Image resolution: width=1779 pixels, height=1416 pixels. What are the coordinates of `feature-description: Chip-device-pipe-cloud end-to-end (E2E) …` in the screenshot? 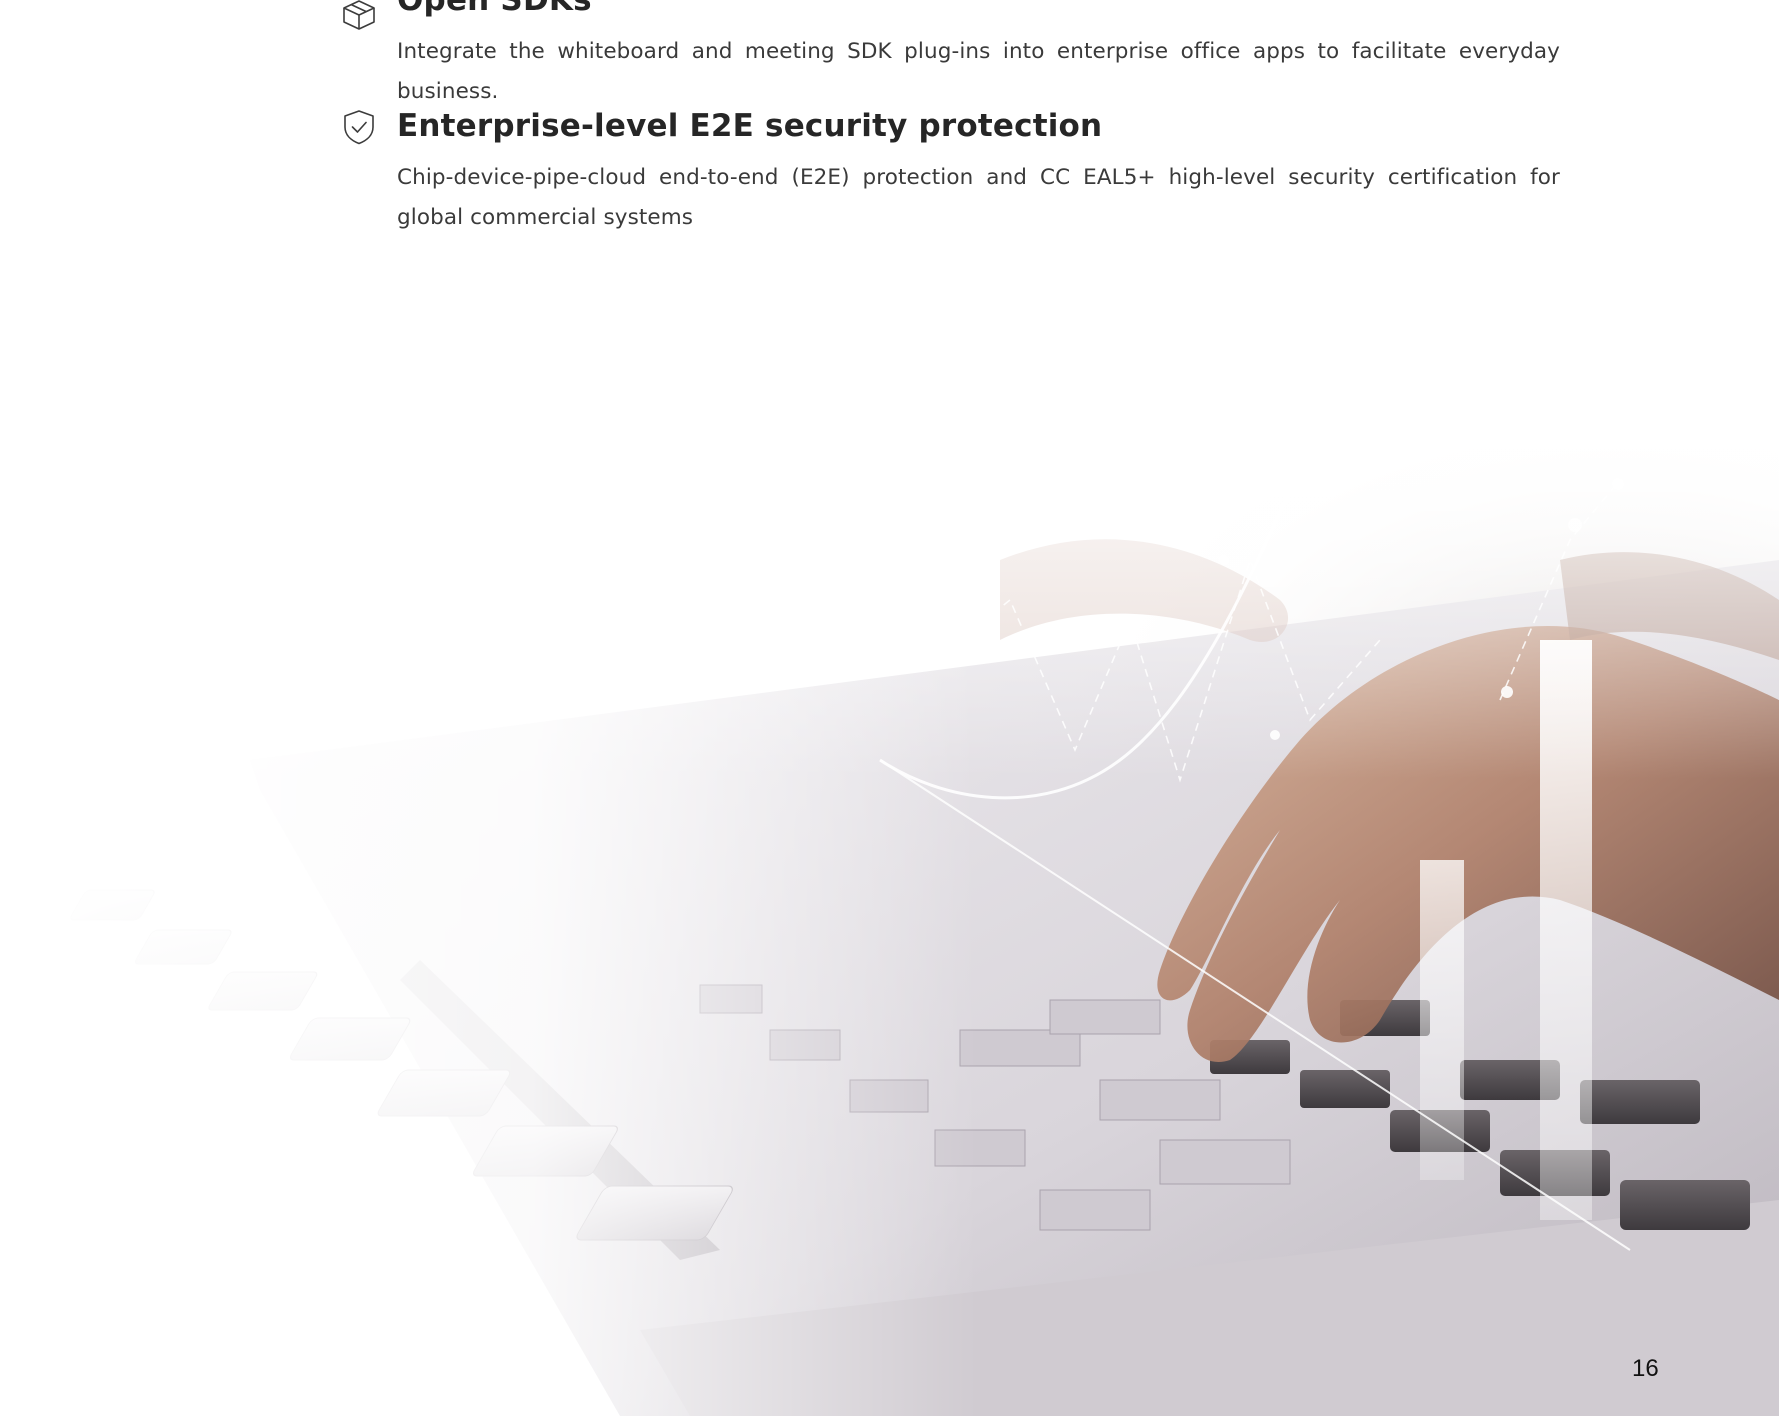 It's located at (978, 197).